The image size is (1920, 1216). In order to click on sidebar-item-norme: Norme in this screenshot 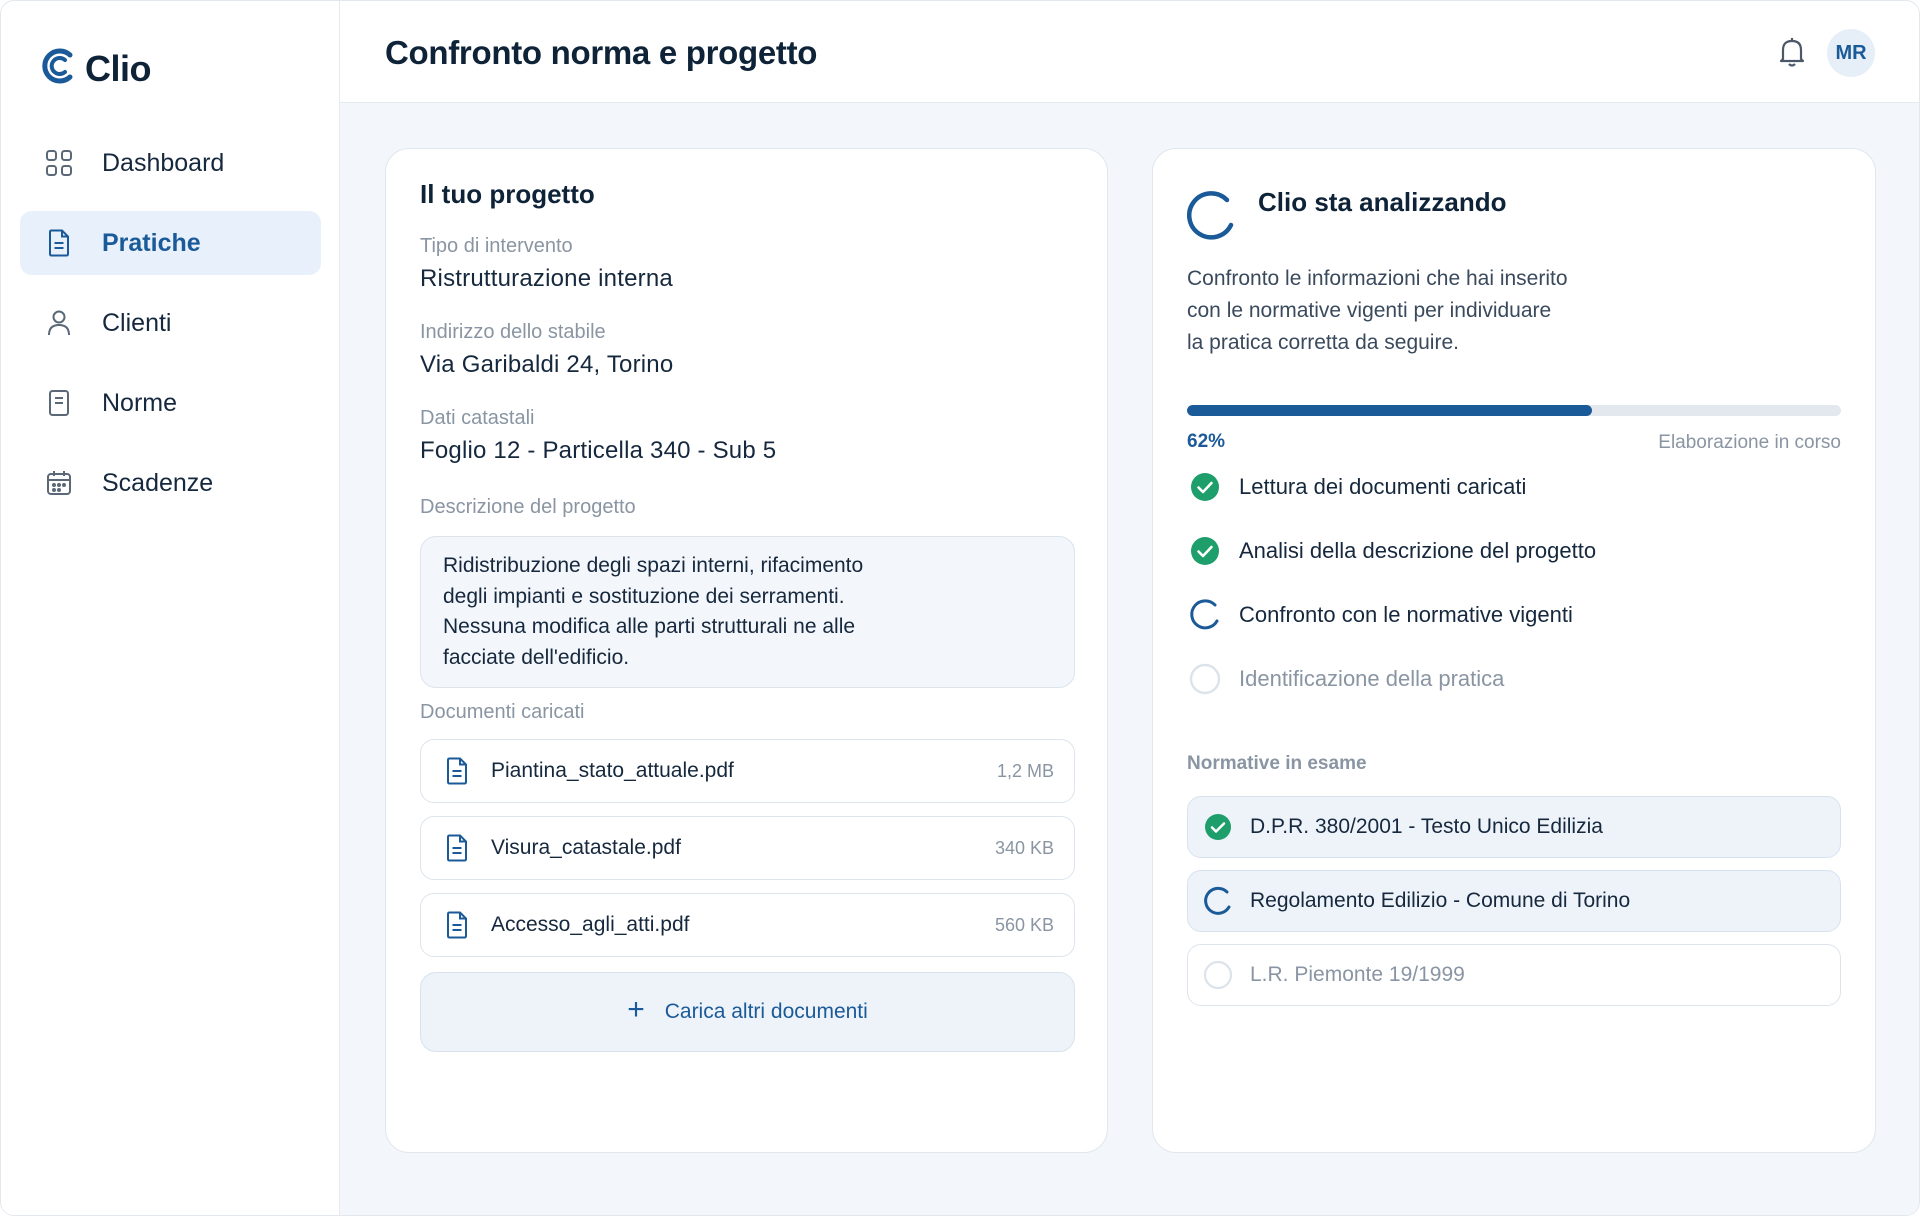, I will do `click(170, 403)`.